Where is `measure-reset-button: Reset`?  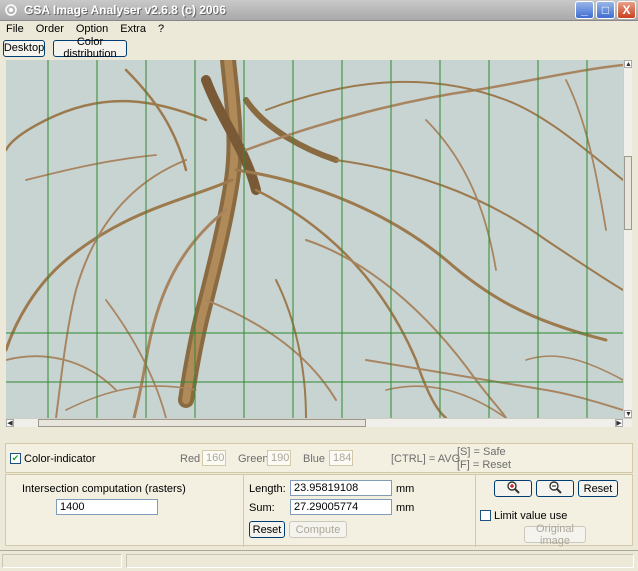 measure-reset-button: Reset is located at coordinates (267, 529).